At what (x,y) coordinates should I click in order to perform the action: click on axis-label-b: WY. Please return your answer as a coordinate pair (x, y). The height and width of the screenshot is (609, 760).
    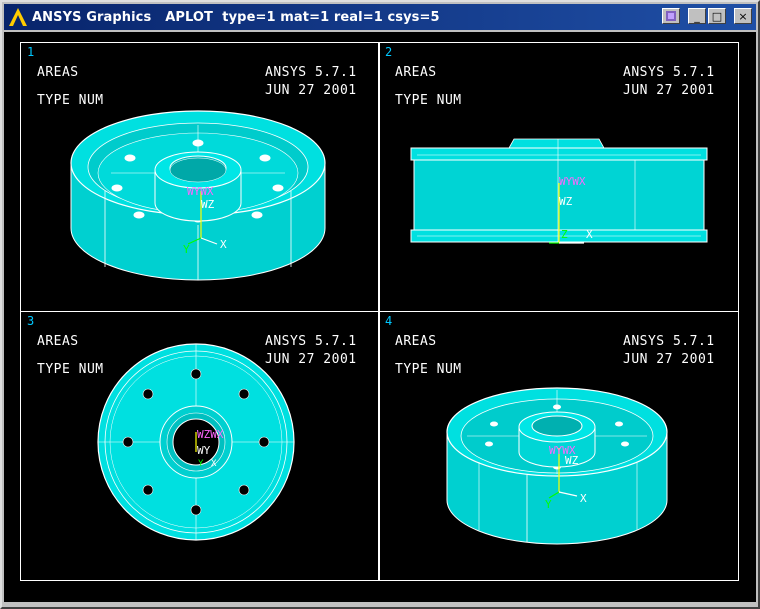
    Looking at the image, I should click on (204, 450).